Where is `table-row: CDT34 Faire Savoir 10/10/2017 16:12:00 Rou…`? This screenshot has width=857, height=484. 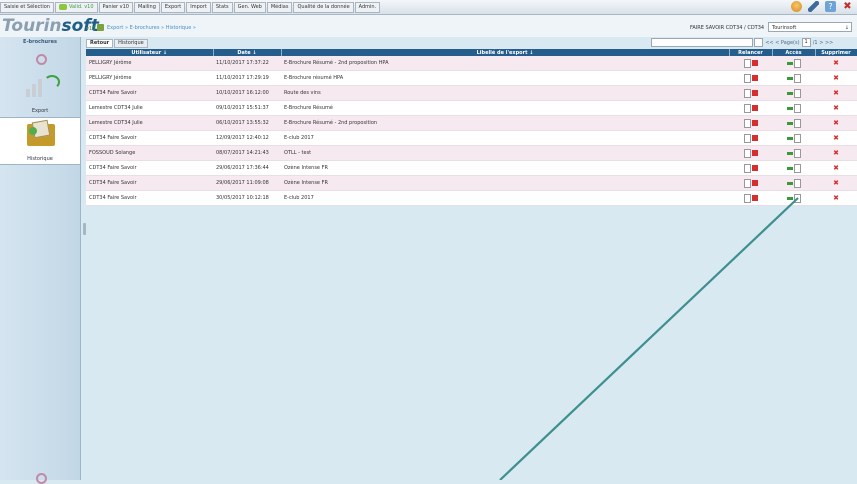 table-row: CDT34 Faire Savoir 10/10/2017 16:12:00 Rou… is located at coordinates (471, 93).